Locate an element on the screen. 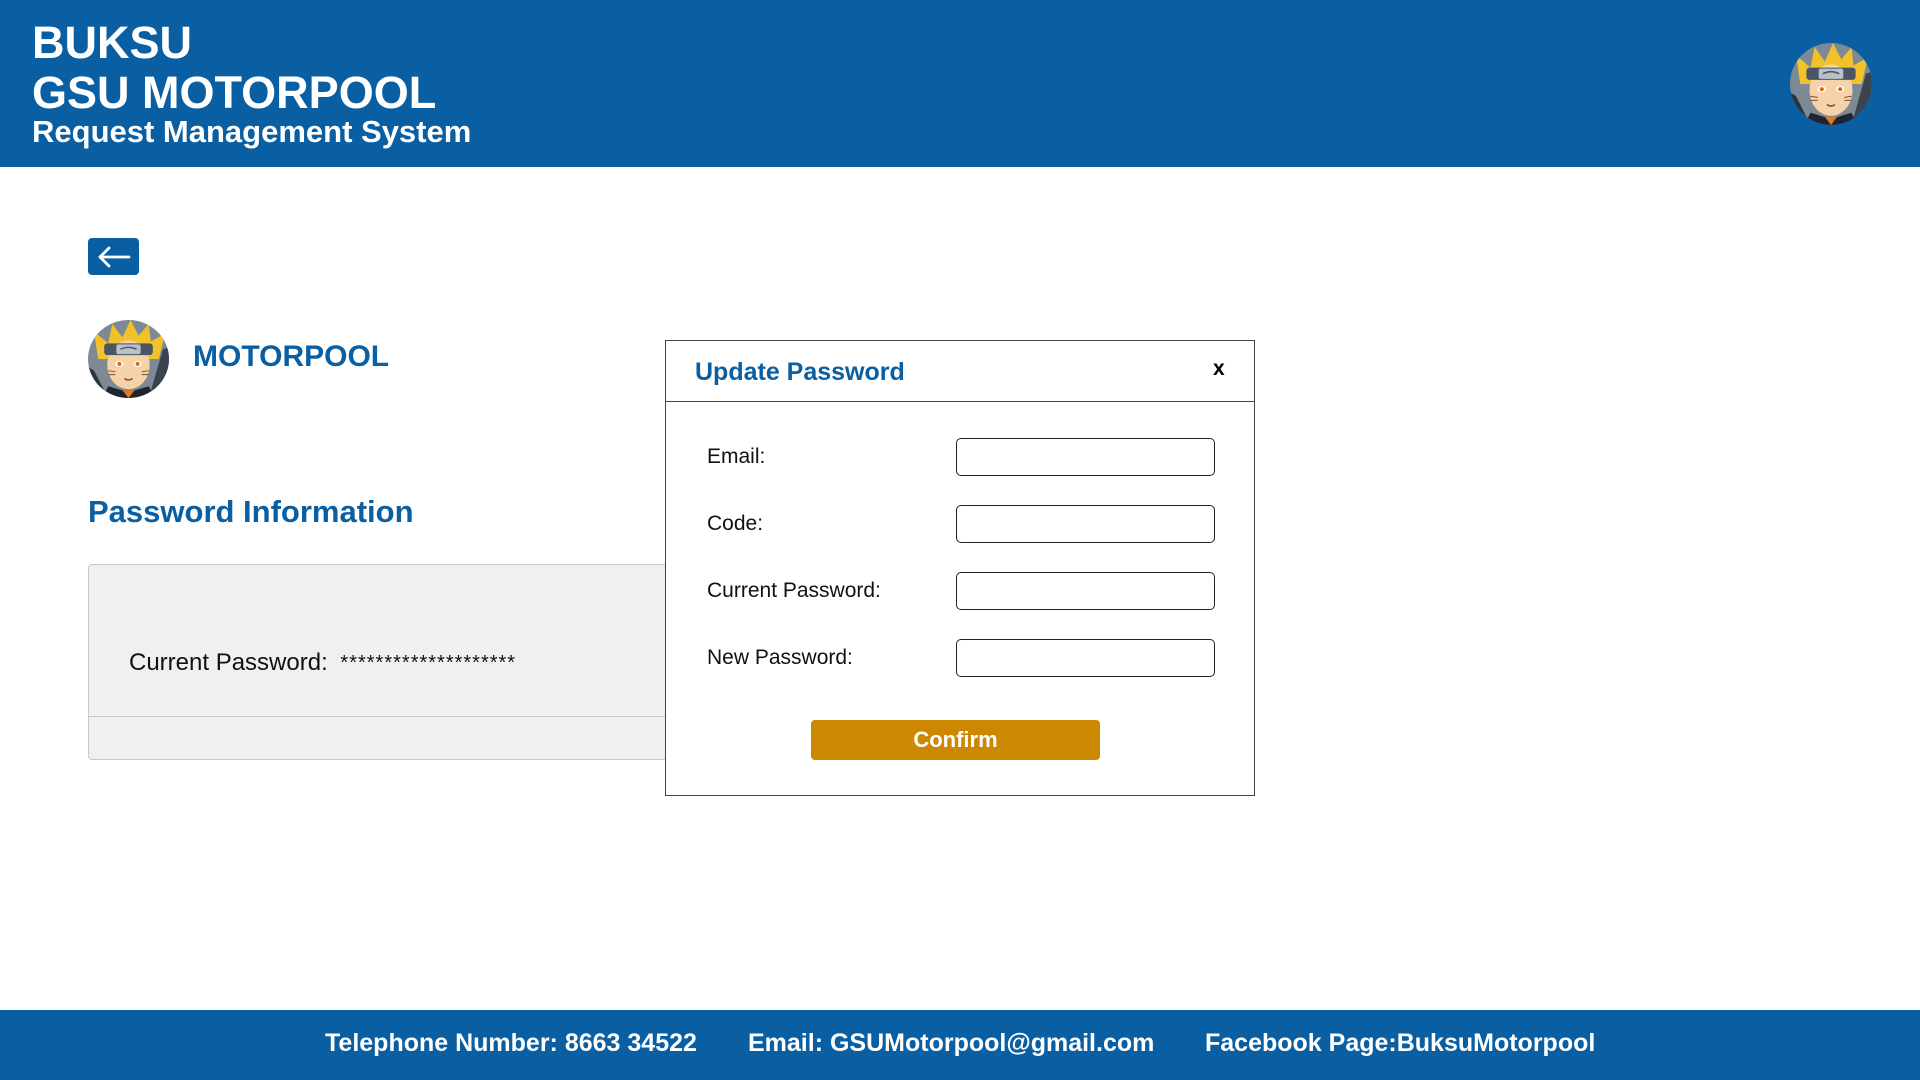 Image resolution: width=1920 pixels, height=1080 pixels. brand-subtitle: GSU MOTORPOOL is located at coordinates (234, 92).